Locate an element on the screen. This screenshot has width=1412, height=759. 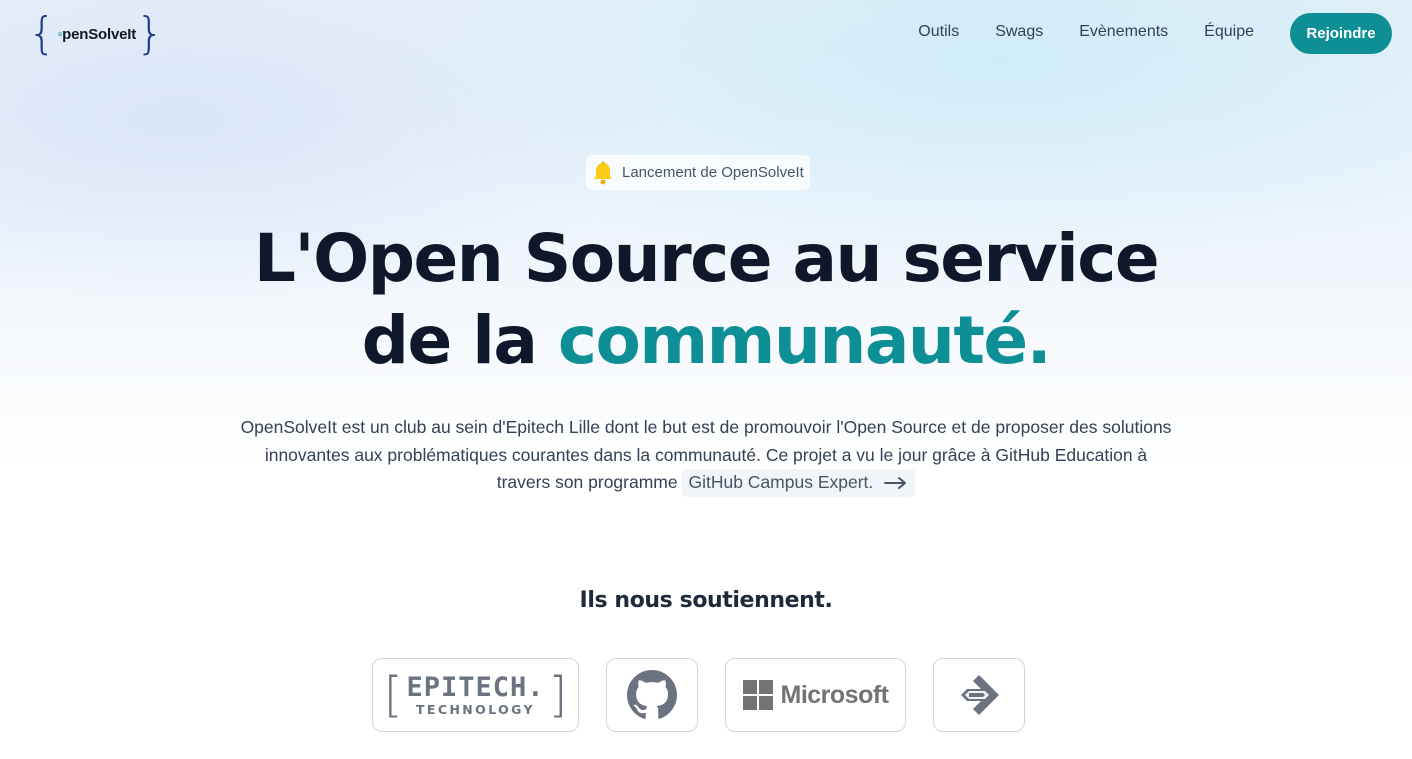
epitech-wordmark: EPITECH. TECHNOLOGY is located at coordinates (475, 694).